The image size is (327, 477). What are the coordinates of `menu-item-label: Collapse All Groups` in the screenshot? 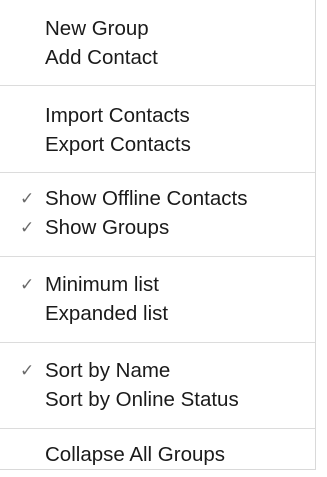 It's located at (135, 454).